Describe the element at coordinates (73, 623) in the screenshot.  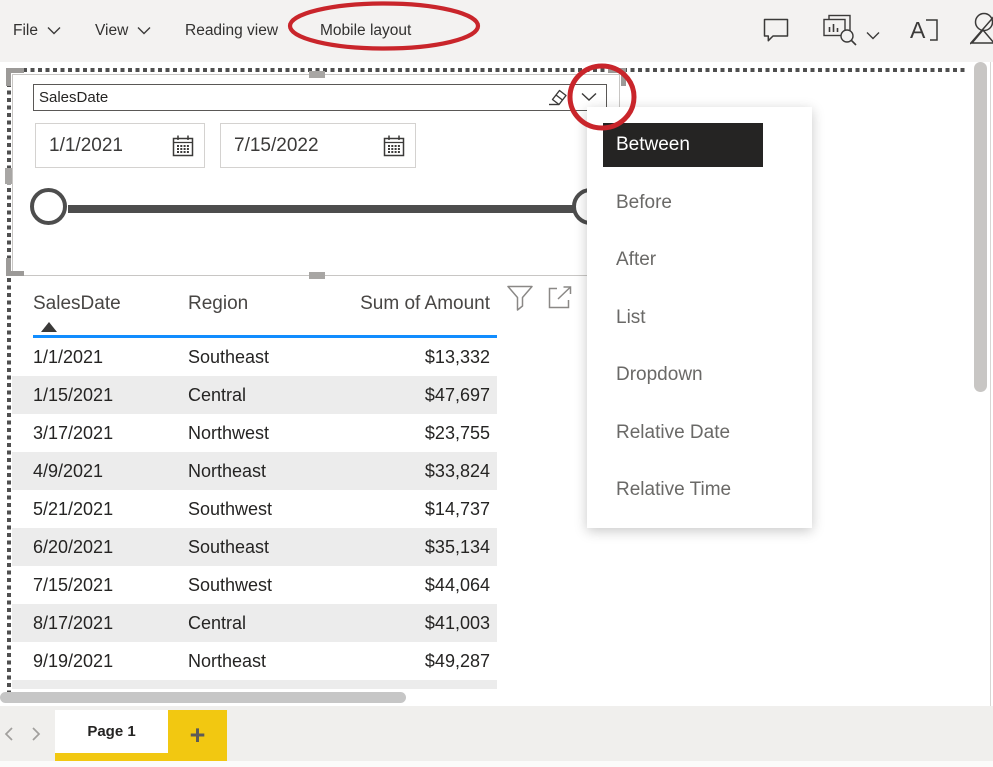
I see `cell-date: 8/17/2021` at that location.